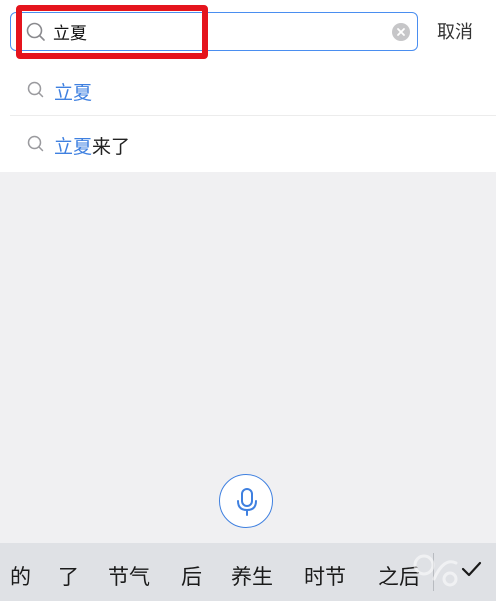 The image size is (496, 601). What do you see at coordinates (401, 32) in the screenshot?
I see `clear-icon` at bounding box center [401, 32].